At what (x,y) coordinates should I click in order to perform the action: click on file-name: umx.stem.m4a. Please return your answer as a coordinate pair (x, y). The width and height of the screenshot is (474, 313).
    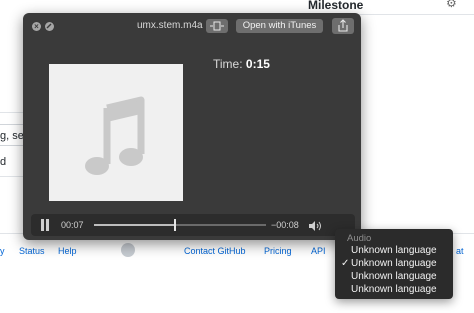
    Looking at the image, I should click on (170, 25).